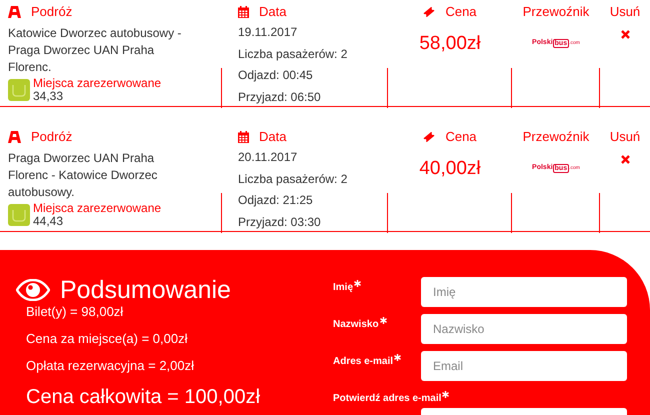 Image resolution: width=650 pixels, height=415 pixels. What do you see at coordinates (145, 290) in the screenshot?
I see `summary-title: Podsumowanie` at bounding box center [145, 290].